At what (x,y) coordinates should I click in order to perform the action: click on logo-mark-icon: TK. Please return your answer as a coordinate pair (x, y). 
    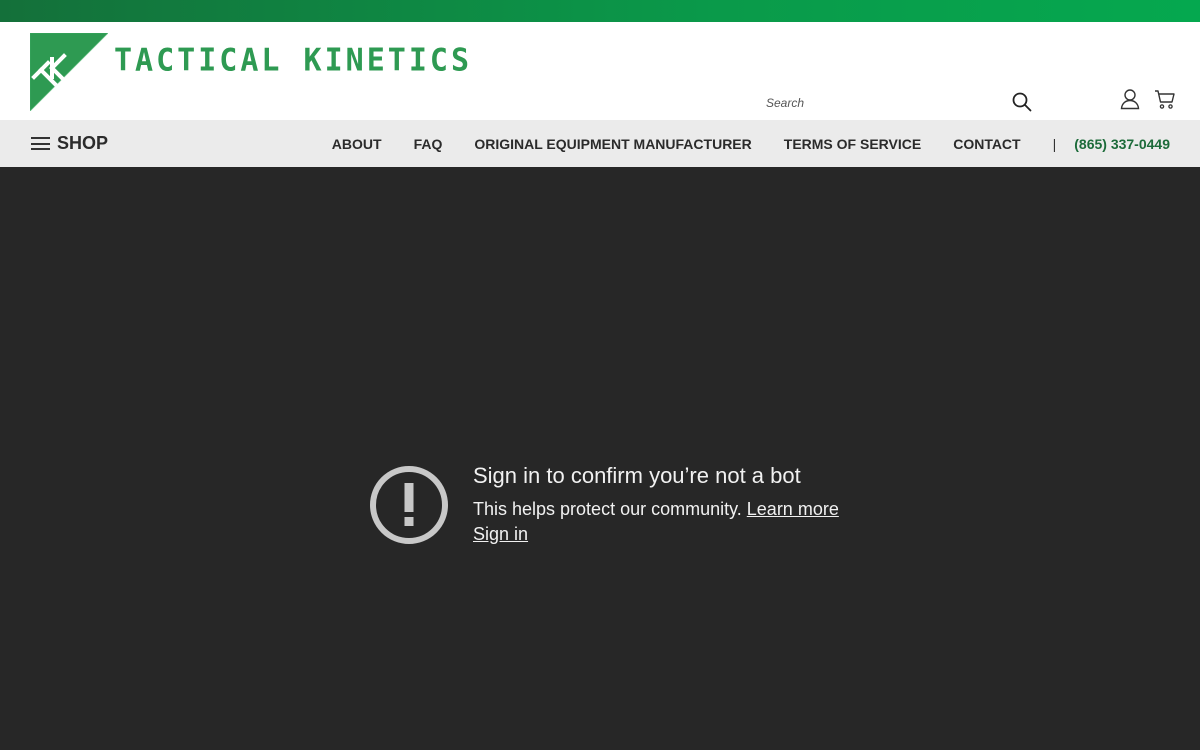
    Looking at the image, I should click on (69, 72).